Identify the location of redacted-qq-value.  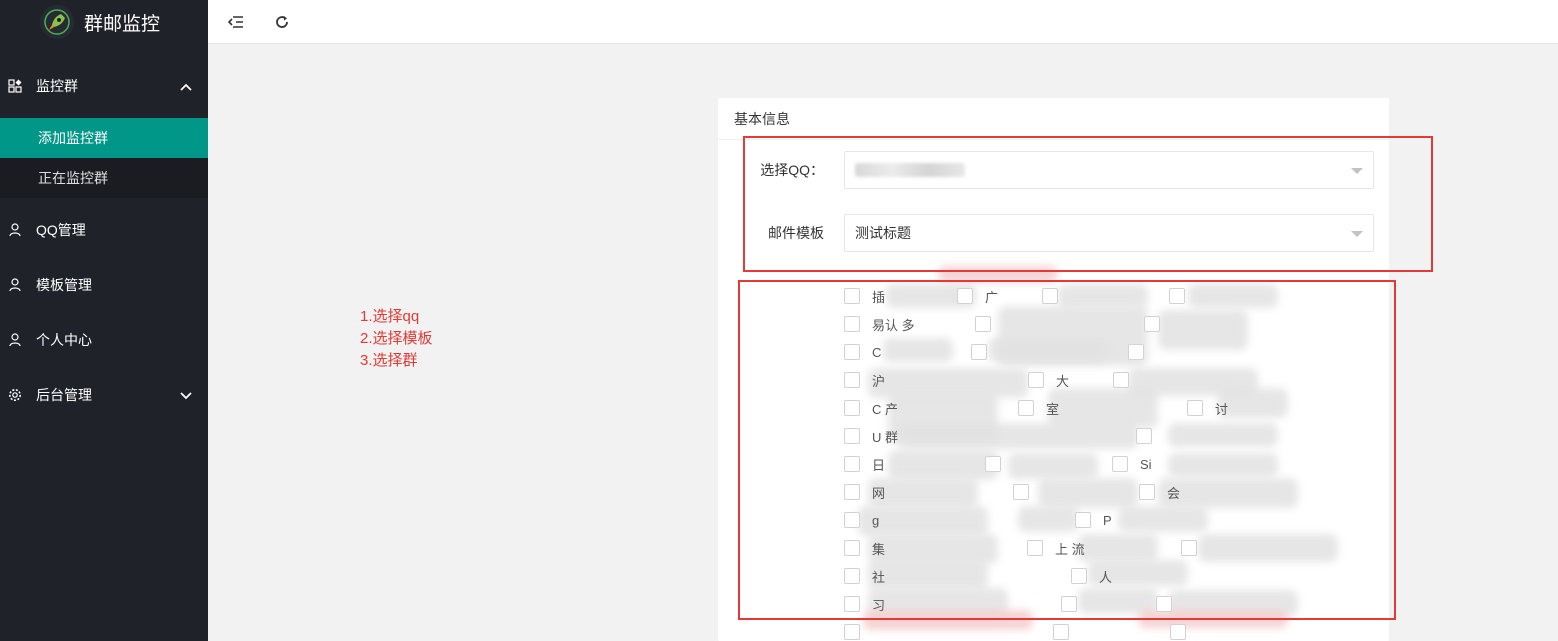
(910, 170).